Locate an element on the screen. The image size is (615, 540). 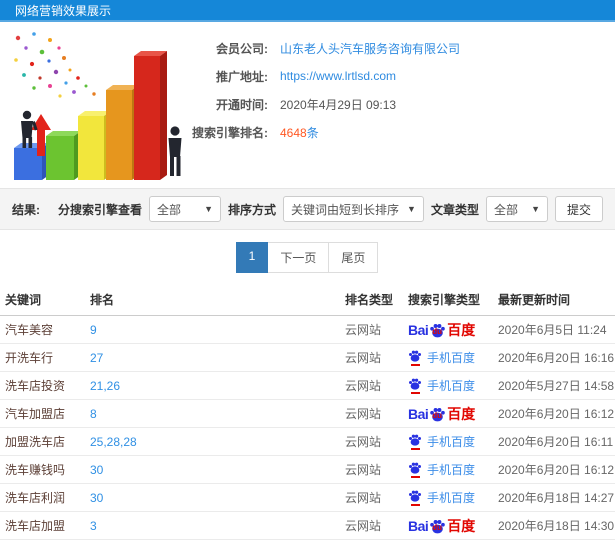
table-row: 洗车赚钱吗 30 云网站 手机百度 2020年6月20日 16:12 is located at coordinates (307, 469).